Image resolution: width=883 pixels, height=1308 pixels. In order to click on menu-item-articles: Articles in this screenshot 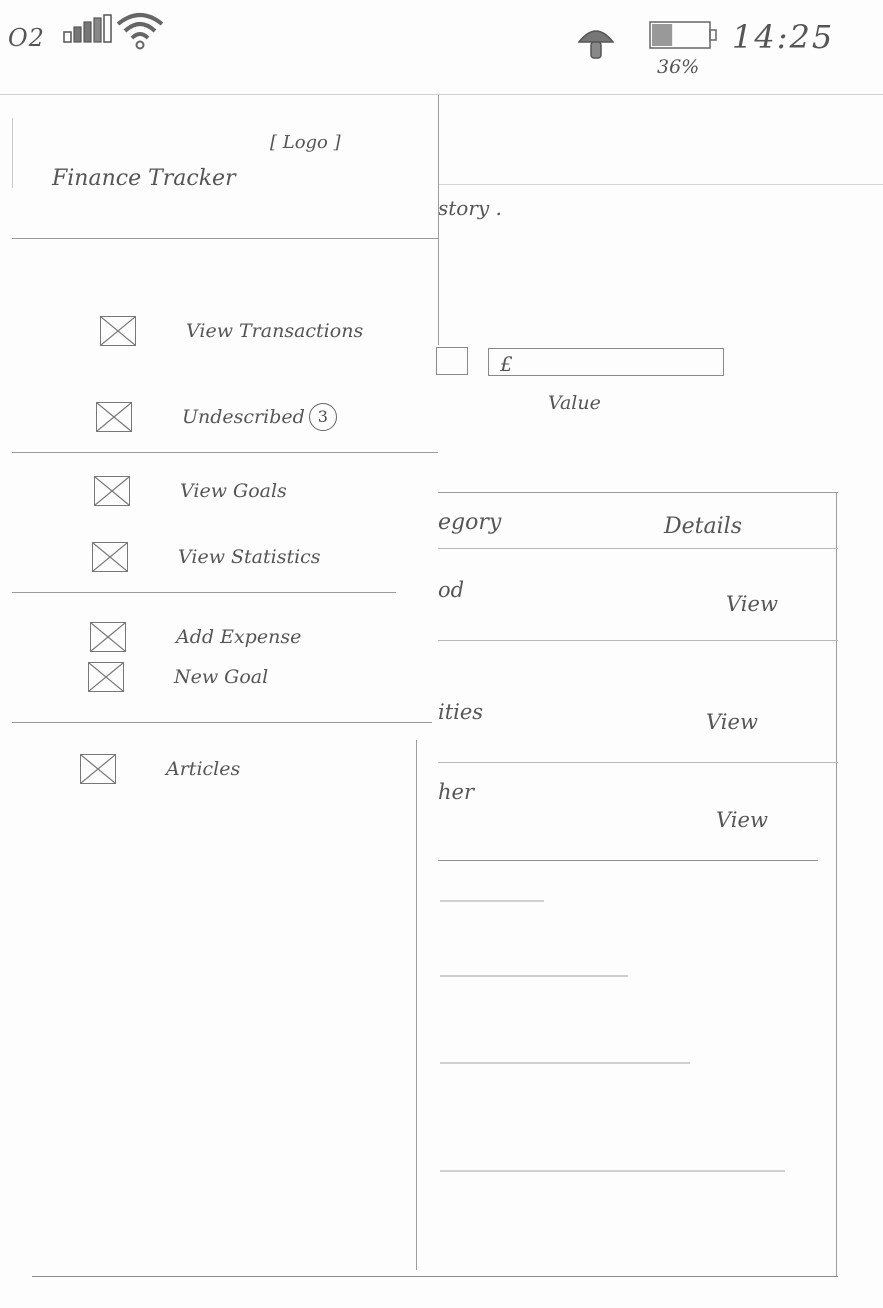, I will do `click(160, 769)`.